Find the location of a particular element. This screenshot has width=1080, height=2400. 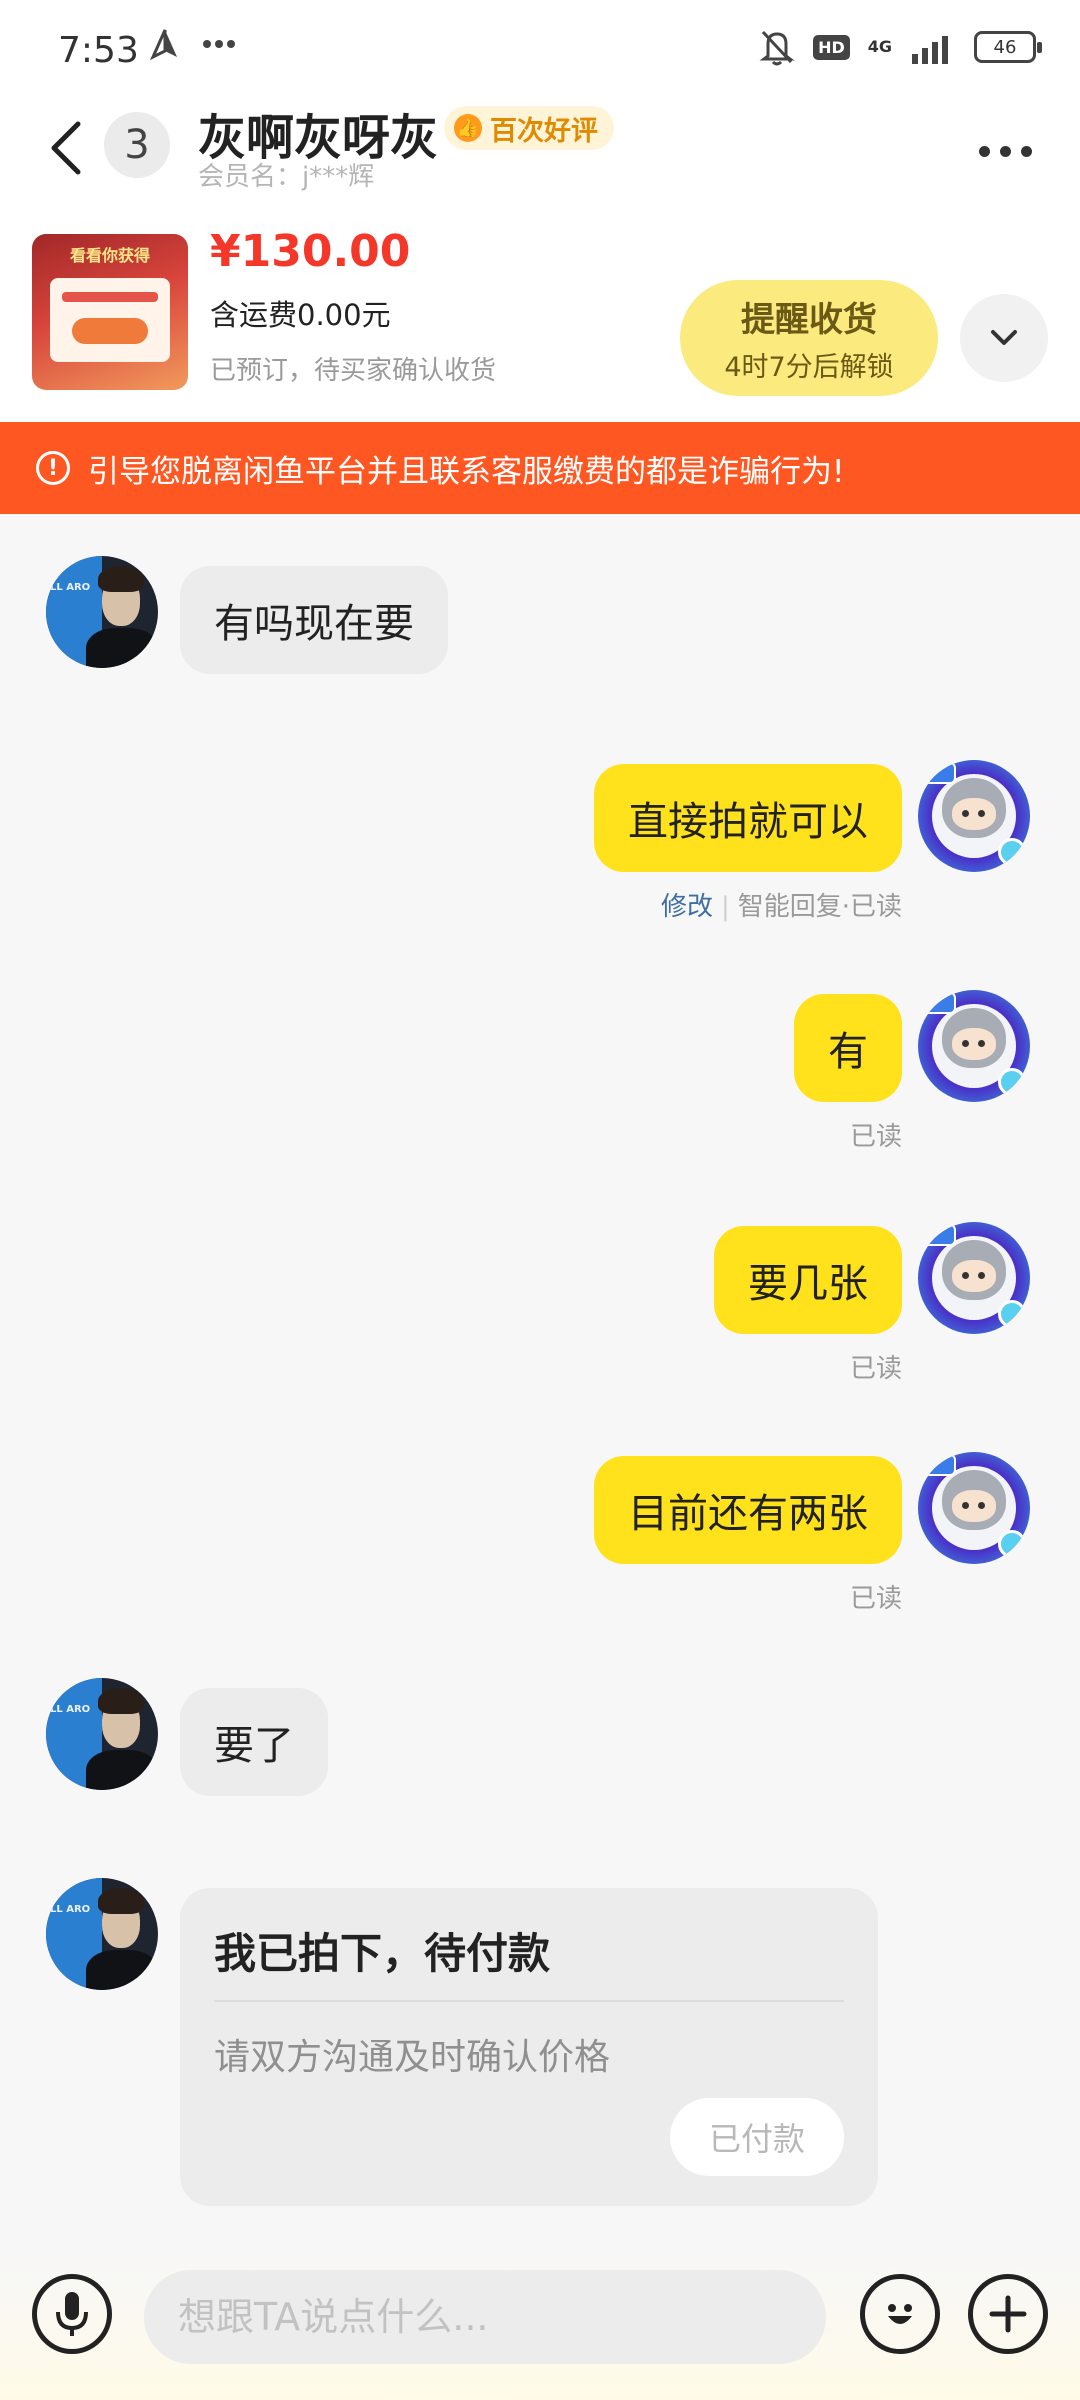

order-card-description: 请双方沟通及时确认价格 is located at coordinates (412, 2057).